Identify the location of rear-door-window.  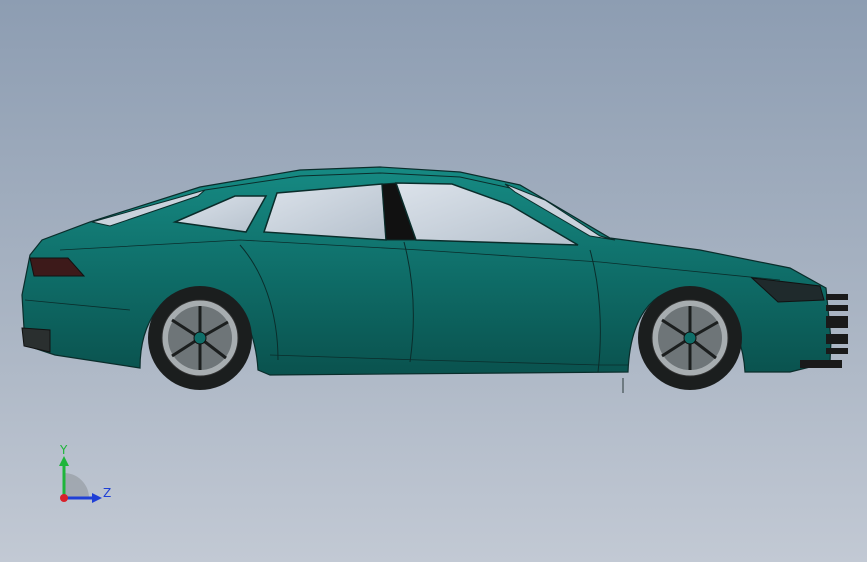
(324, 212).